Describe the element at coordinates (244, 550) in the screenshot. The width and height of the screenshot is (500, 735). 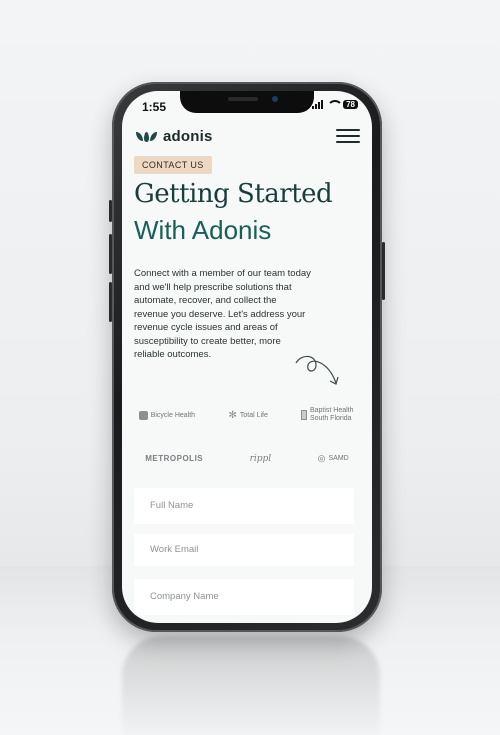
I see `work-email-input: Work Email` at that location.